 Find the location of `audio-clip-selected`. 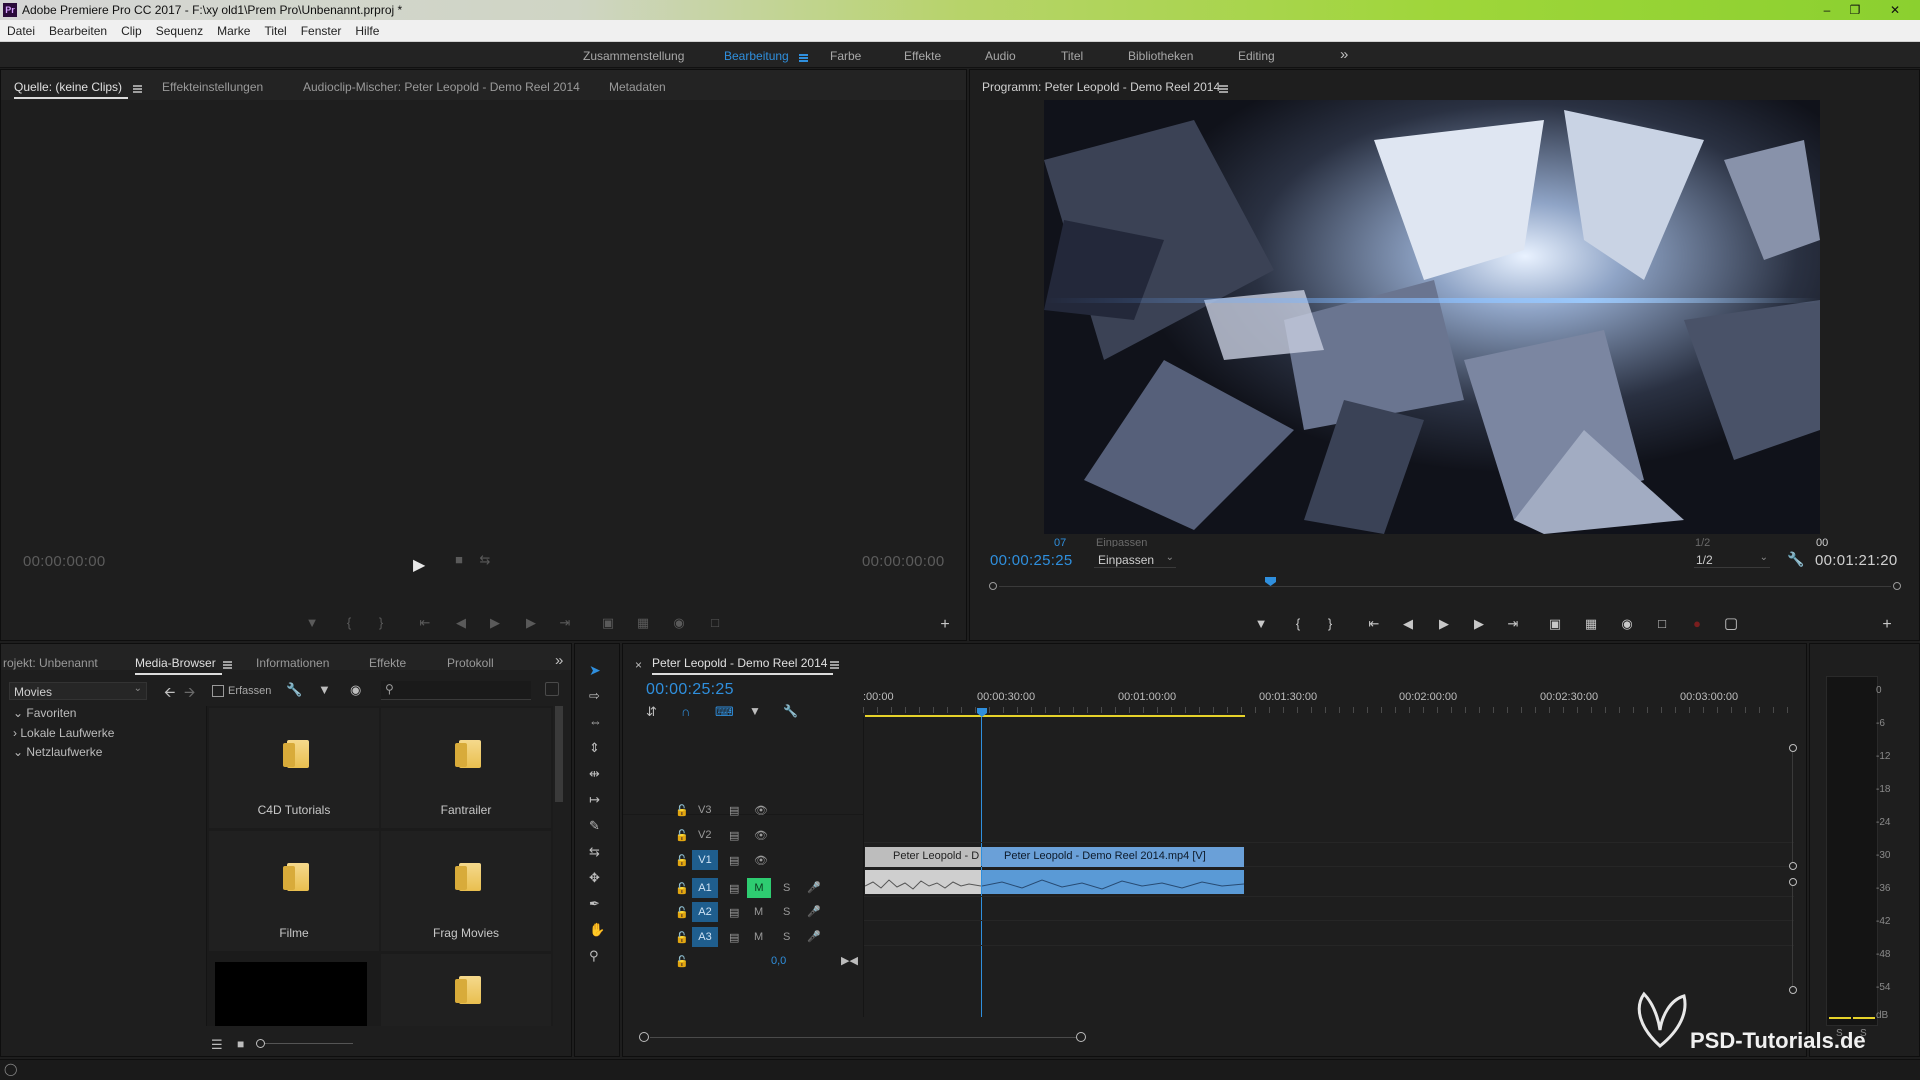

audio-clip-selected is located at coordinates (1113, 882).